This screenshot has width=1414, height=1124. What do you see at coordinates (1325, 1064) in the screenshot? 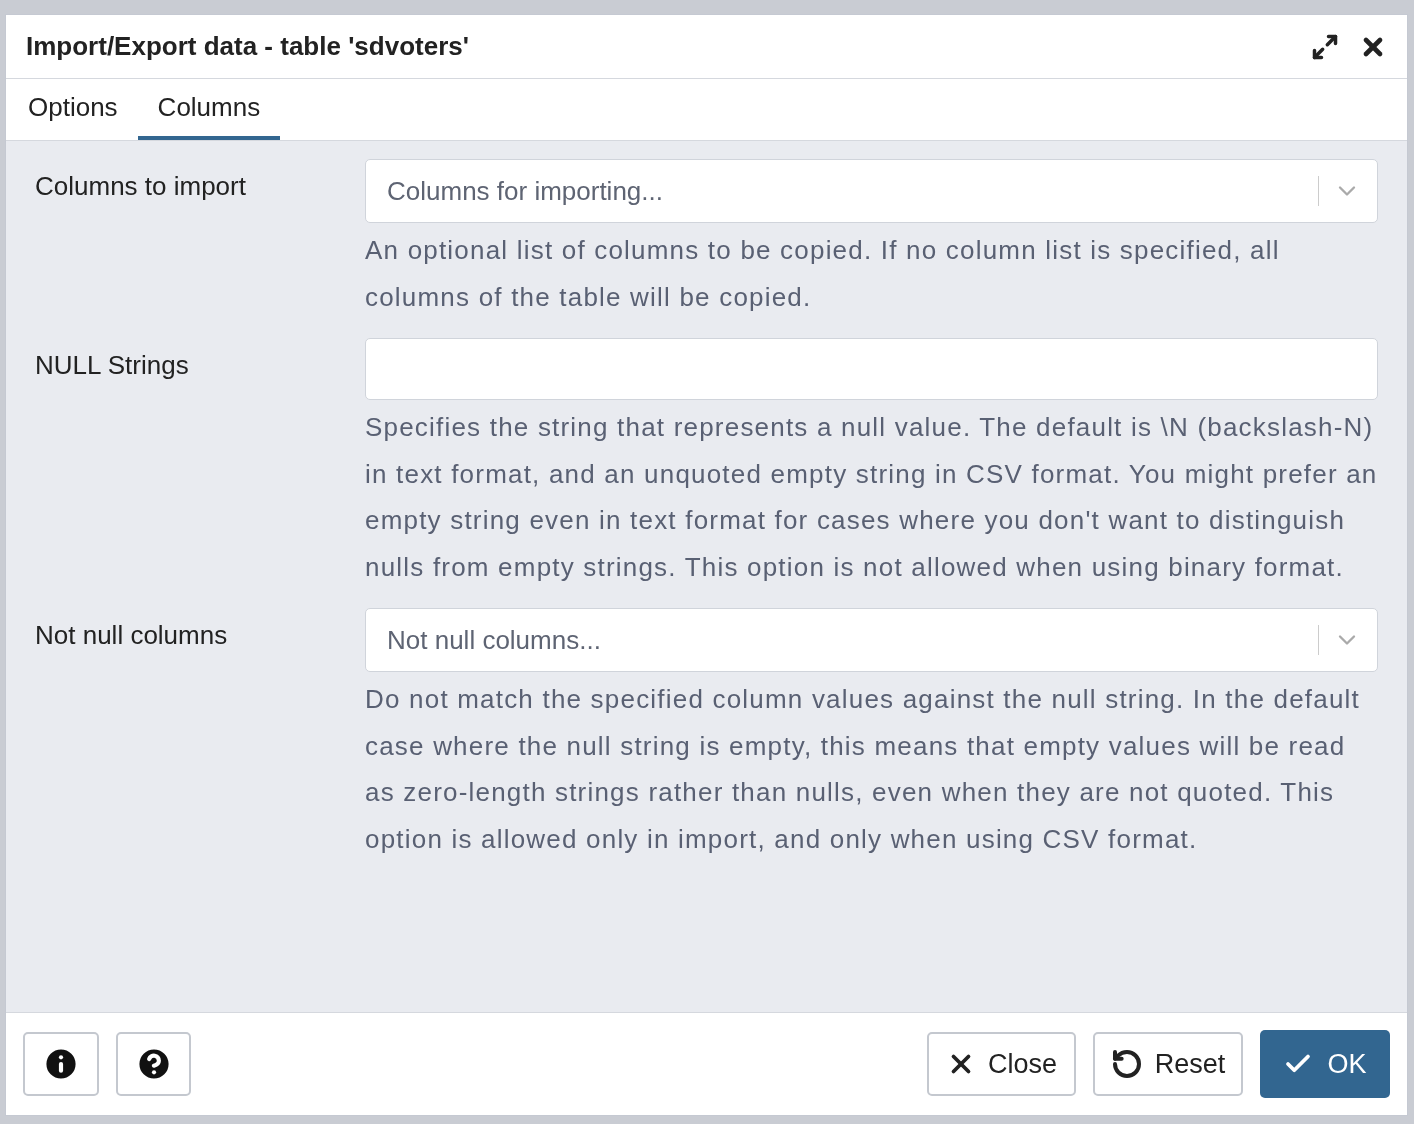
I see `ok-button: OK` at bounding box center [1325, 1064].